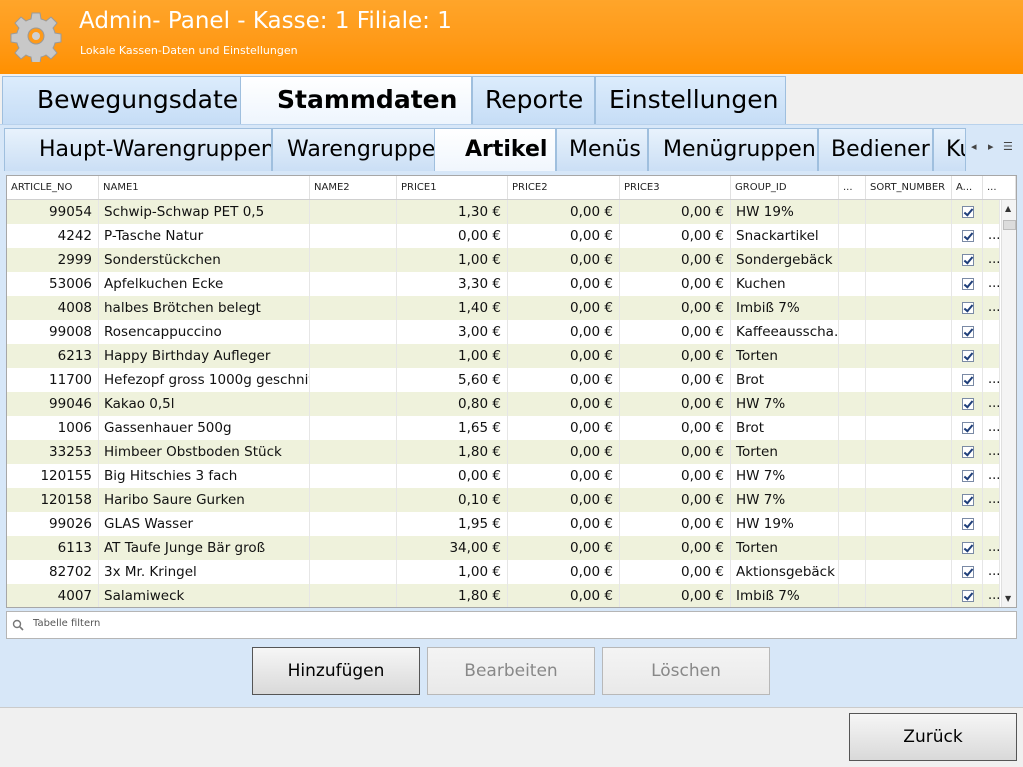 This screenshot has height=767, width=1023. Describe the element at coordinates (204, 260) in the screenshot. I see `cell-name1: Sonderstückchen` at that location.